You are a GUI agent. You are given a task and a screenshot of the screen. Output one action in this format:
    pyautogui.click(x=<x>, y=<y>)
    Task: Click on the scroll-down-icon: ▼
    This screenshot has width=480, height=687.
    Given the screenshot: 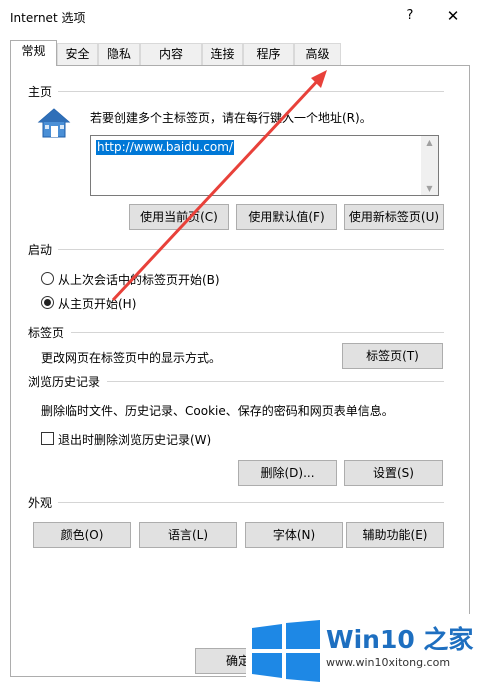 What is the action you would take?
    pyautogui.click(x=429, y=188)
    